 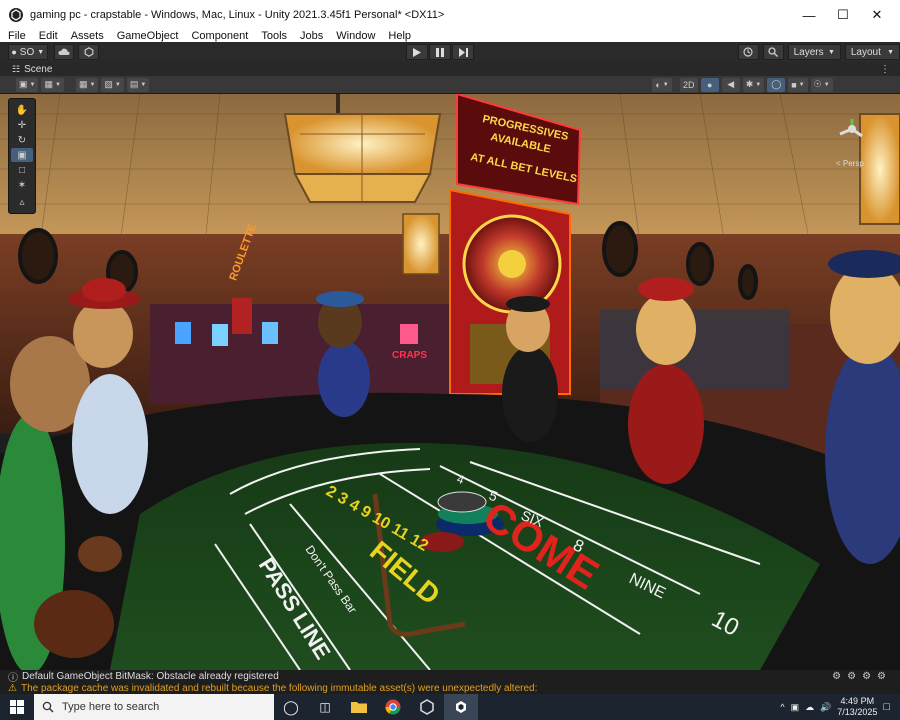 I want to click on hand-tool: ✋, so click(x=22, y=110).